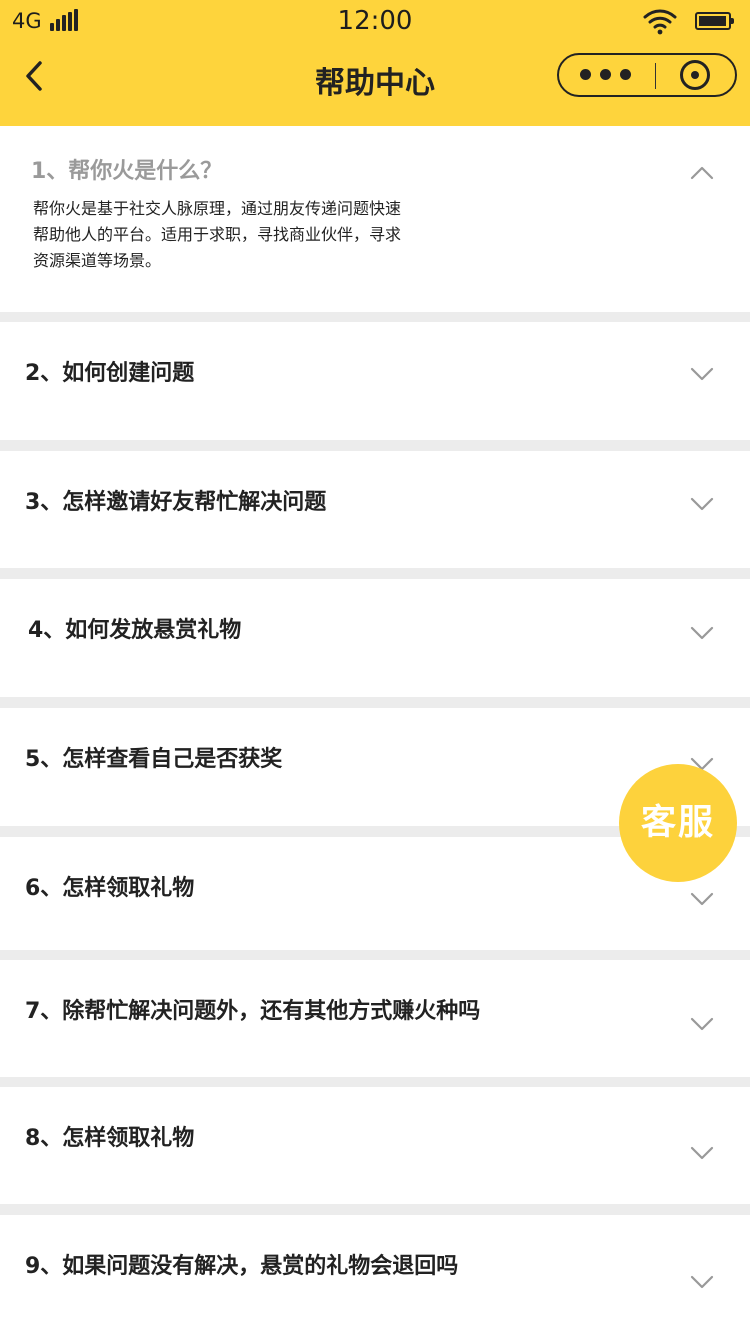  I want to click on target-icon, so click(695, 75).